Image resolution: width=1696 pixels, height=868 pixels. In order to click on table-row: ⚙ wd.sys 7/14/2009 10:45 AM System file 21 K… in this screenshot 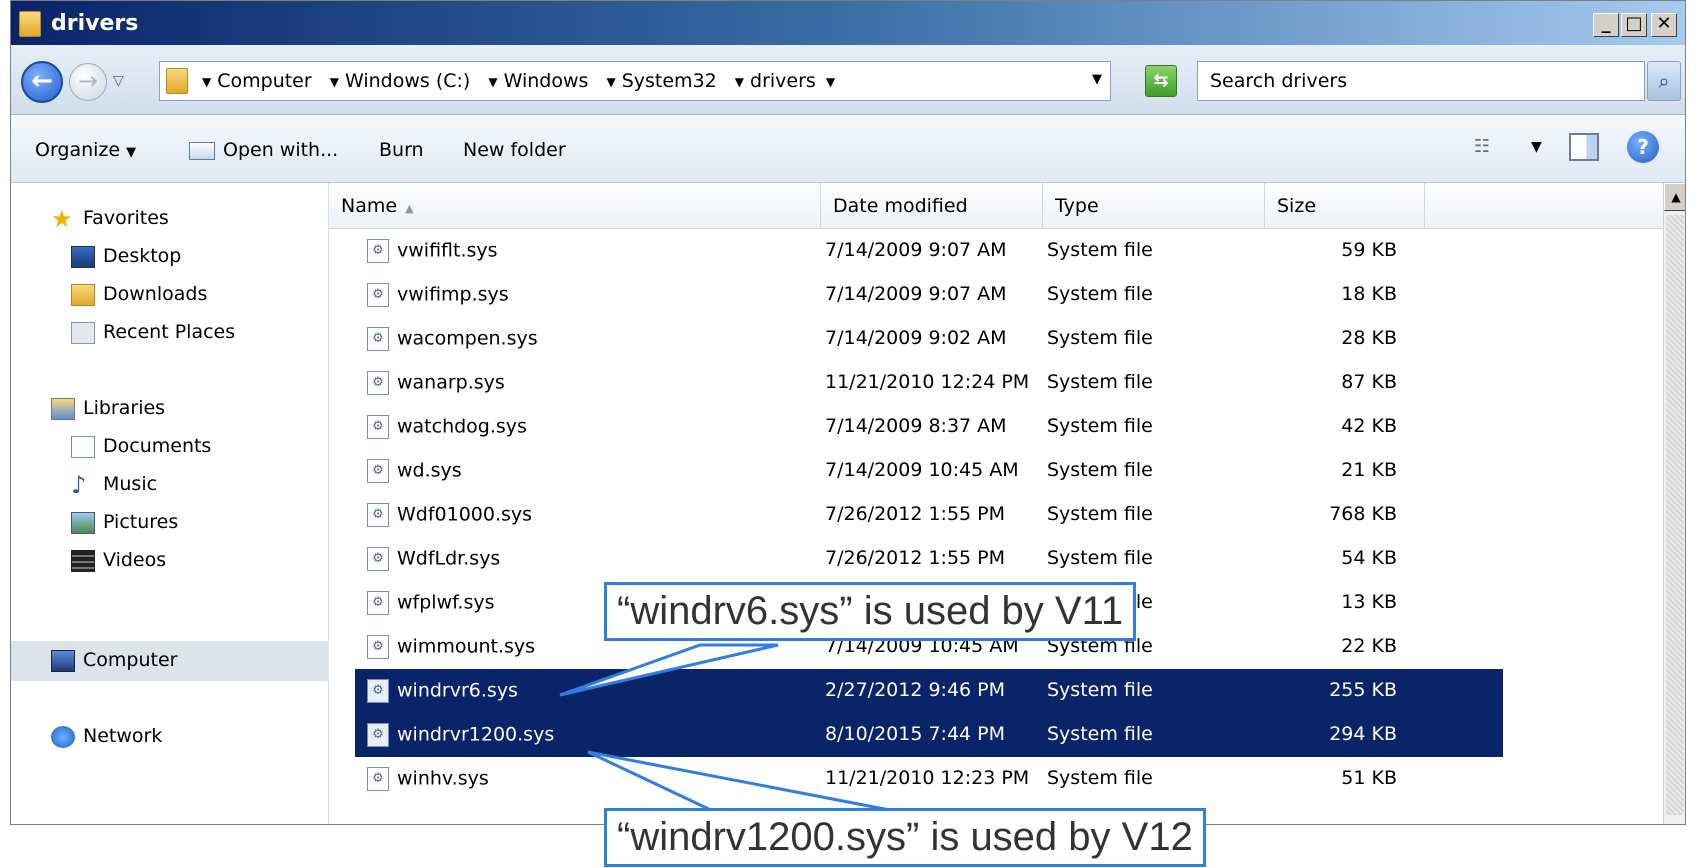, I will do `click(929, 471)`.